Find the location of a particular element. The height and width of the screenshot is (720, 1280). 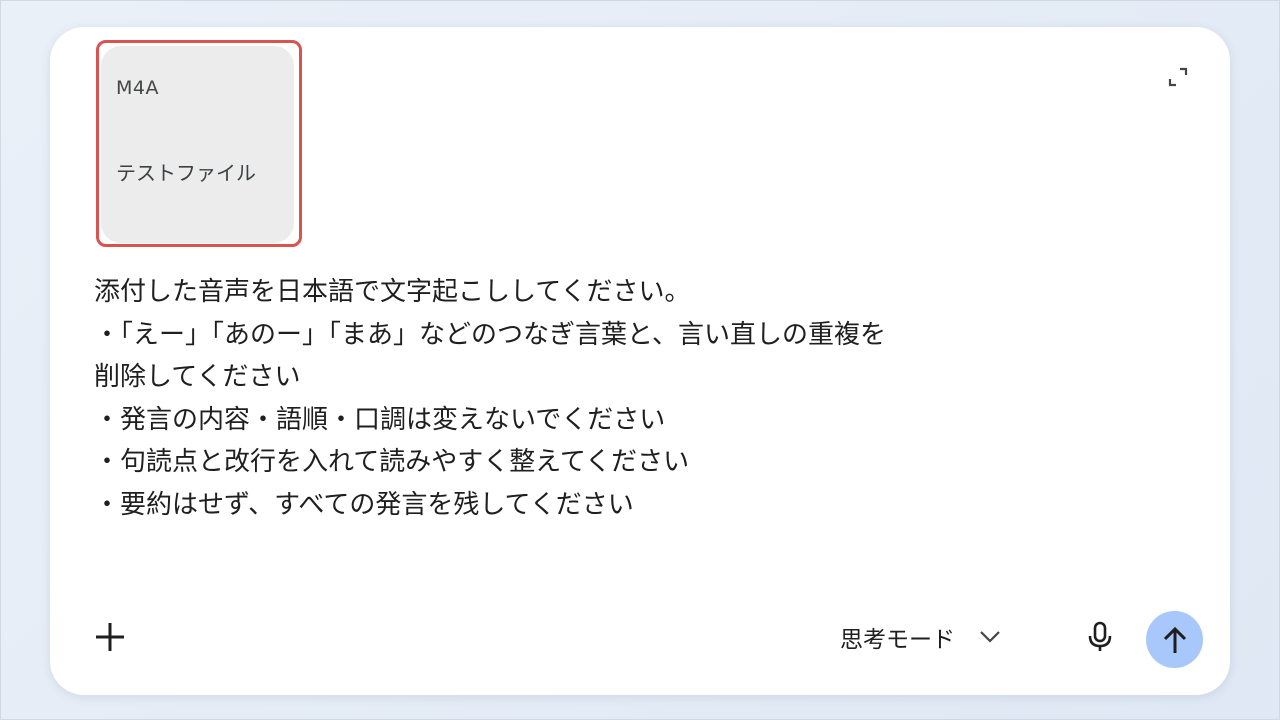

send-button is located at coordinates (1174, 639).